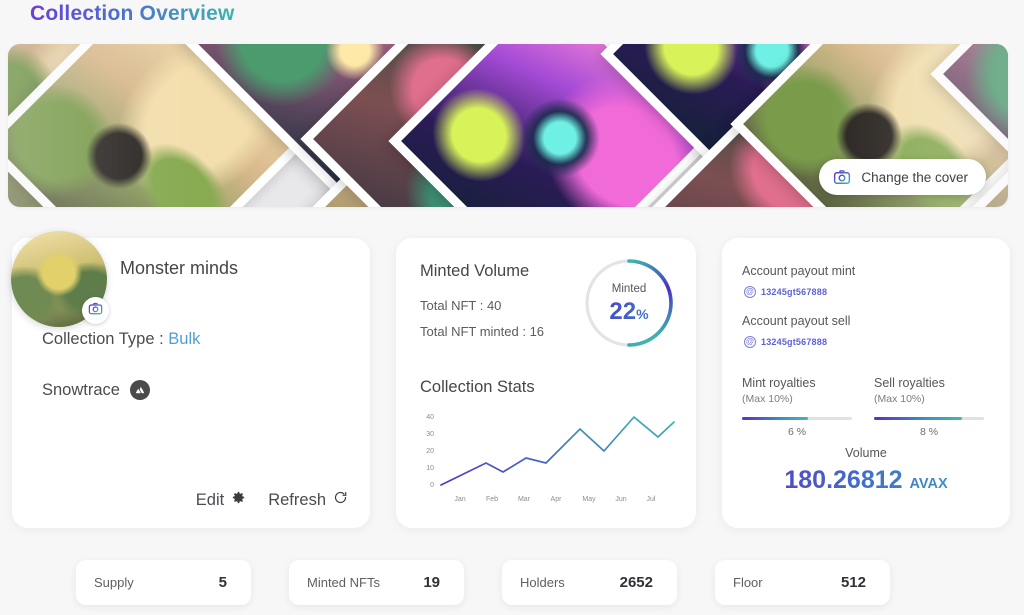 The height and width of the screenshot is (615, 1024). What do you see at coordinates (620, 499) in the screenshot?
I see `svg-text: Jun` at bounding box center [620, 499].